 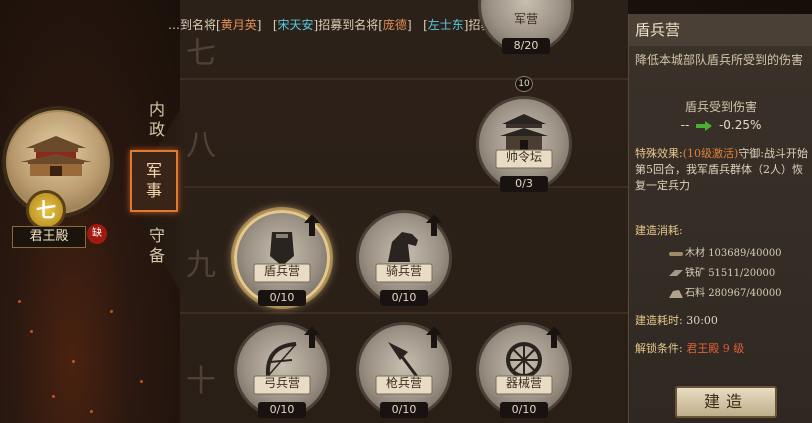 I want to click on build-time-value: 30:00, so click(x=702, y=320).